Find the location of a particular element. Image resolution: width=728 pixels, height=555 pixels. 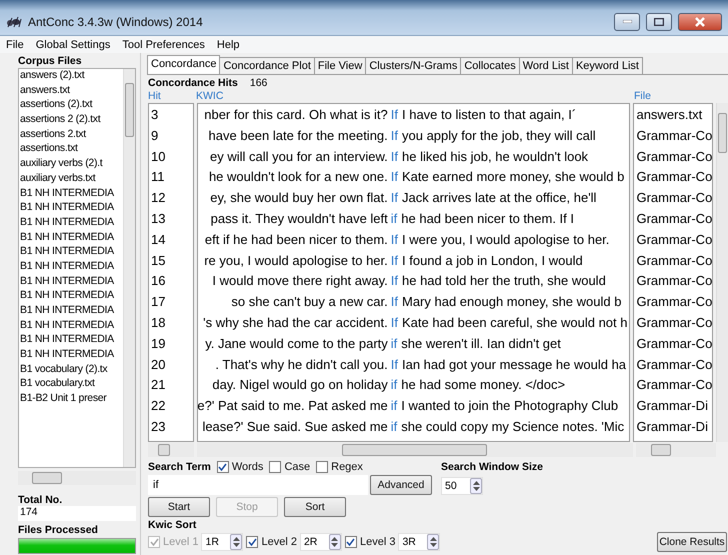

hit-number: 21 is located at coordinates (158, 385).